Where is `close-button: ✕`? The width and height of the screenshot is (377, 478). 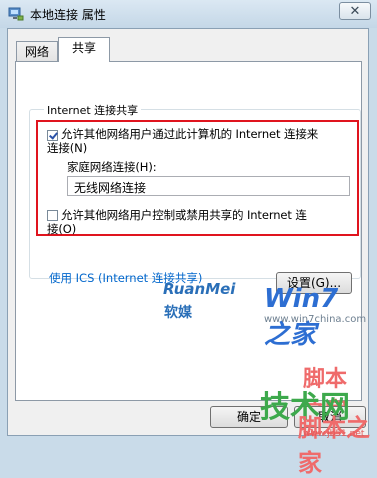 close-button: ✕ is located at coordinates (355, 11).